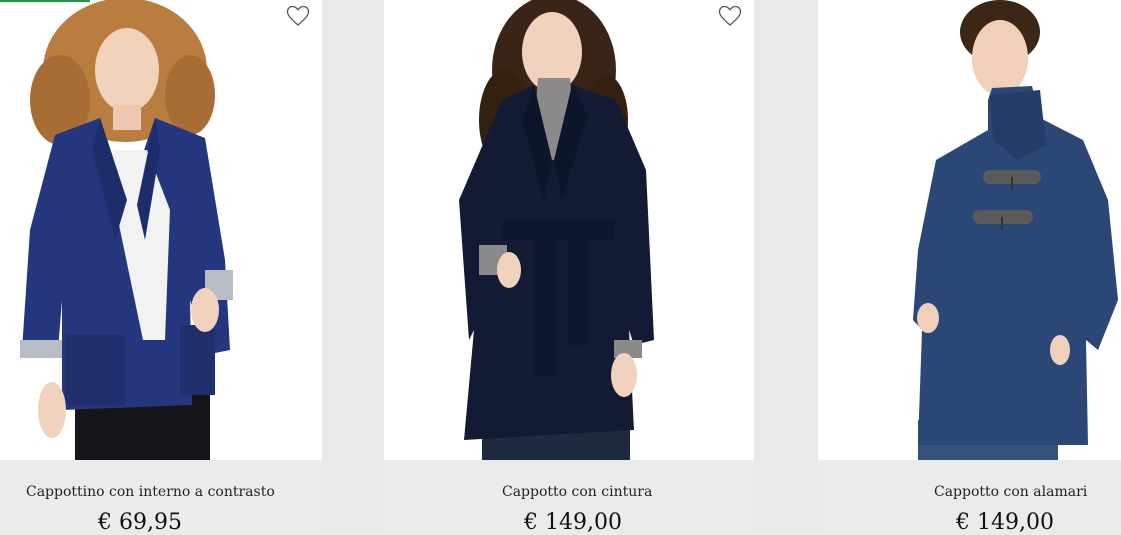 This screenshot has height=535, width=1121. Describe the element at coordinates (1010, 492) in the screenshot. I see `product-name: Cappotto con alamari` at that location.